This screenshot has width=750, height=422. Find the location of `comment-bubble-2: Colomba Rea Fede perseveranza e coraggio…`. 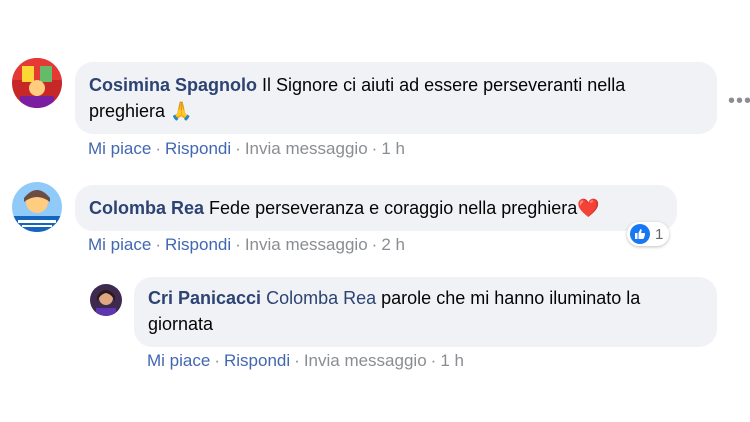

comment-bubble-2: Colomba Rea Fede perseveranza e coraggio… is located at coordinates (376, 208).